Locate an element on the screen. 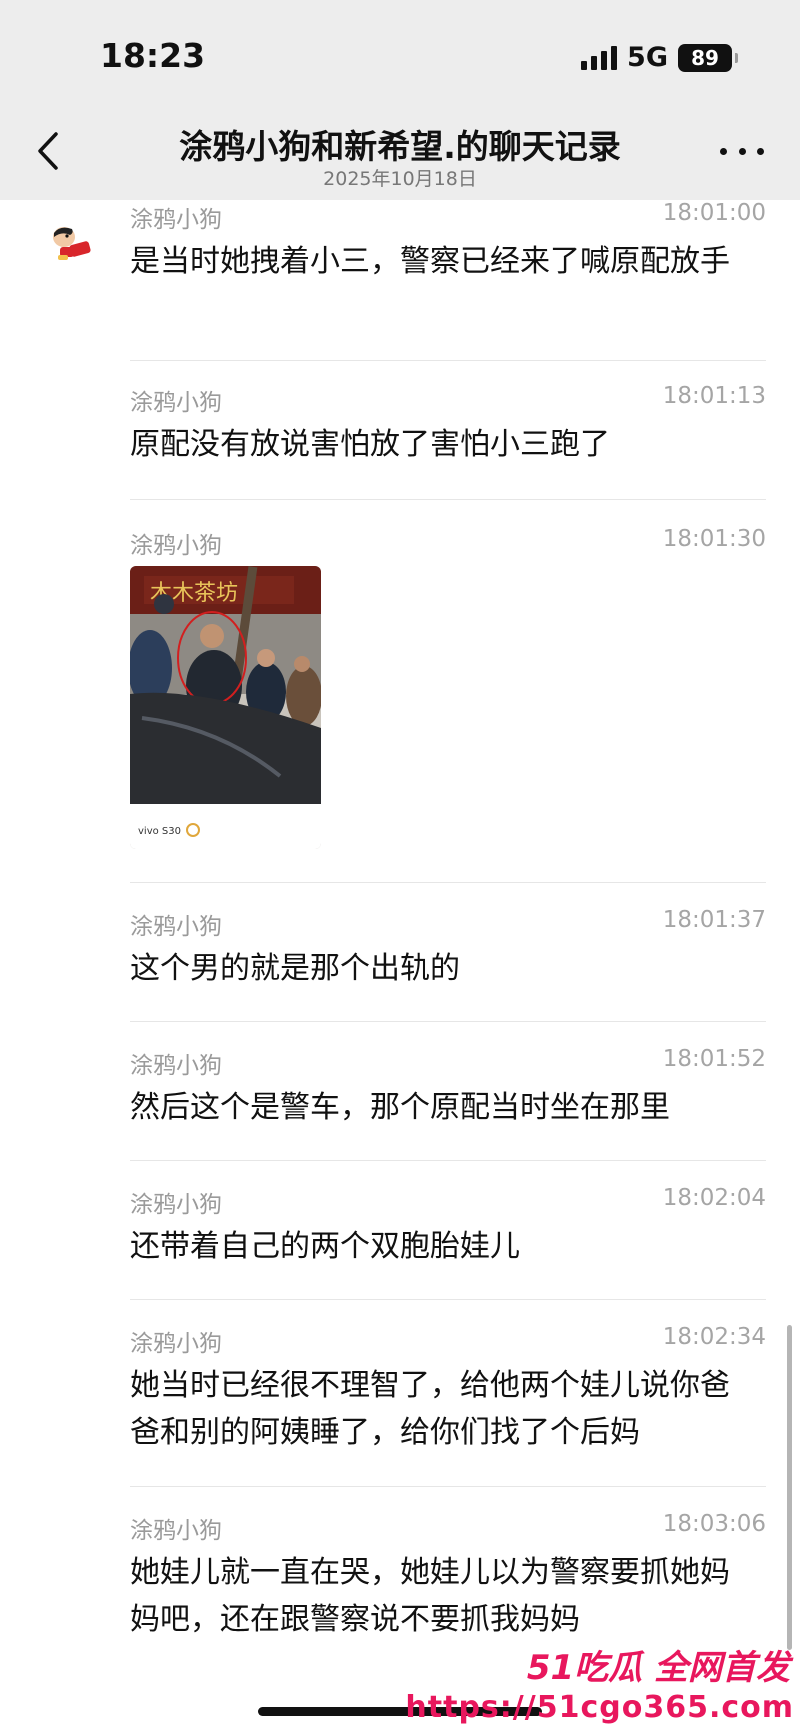  message-time: 18:01:13 is located at coordinates (714, 396).